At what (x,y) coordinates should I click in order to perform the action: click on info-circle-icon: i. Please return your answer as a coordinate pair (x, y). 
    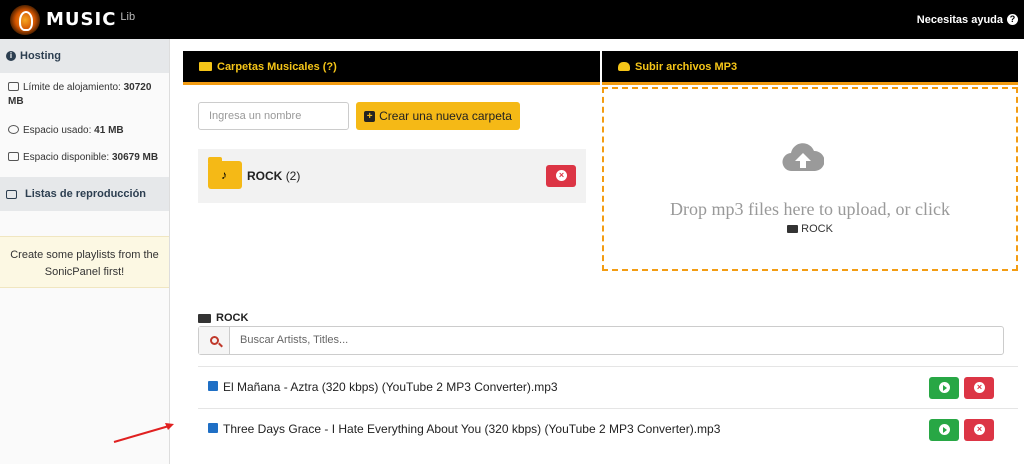
    Looking at the image, I should click on (11, 56).